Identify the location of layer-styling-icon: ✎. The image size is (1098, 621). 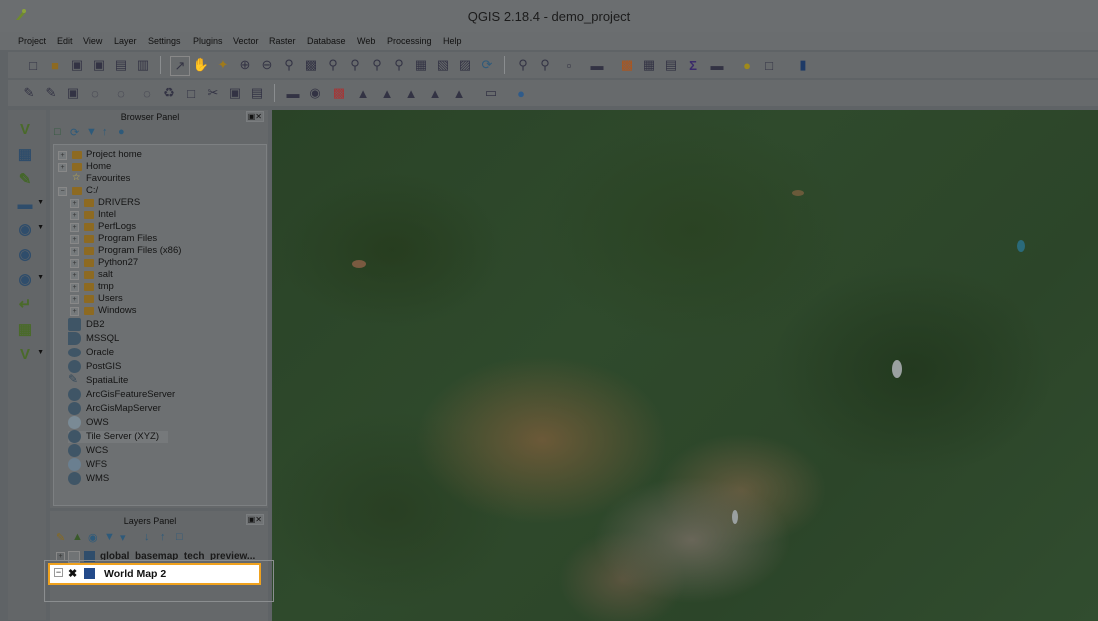
(60, 537).